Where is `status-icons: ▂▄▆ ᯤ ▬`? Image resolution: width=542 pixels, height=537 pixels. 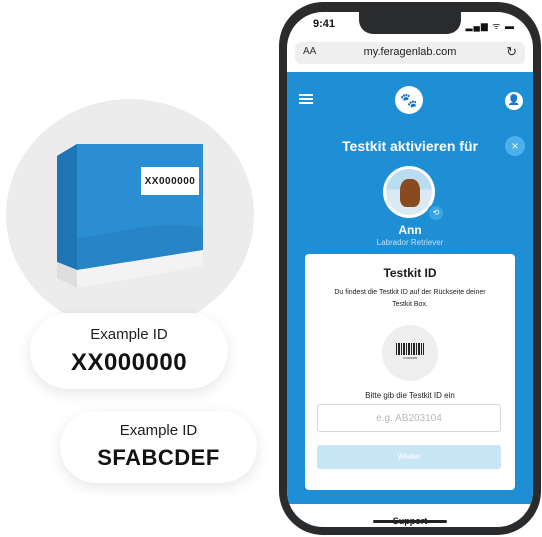
status-icons: ▂▄▆ ᯤ ▬ is located at coordinates (490, 26).